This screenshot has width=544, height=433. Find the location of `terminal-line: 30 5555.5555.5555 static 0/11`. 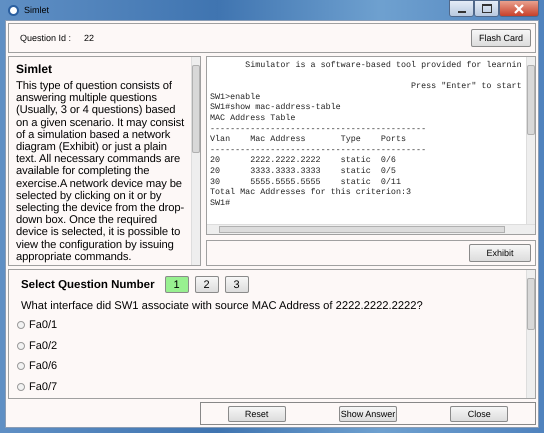

terminal-line: 30 5555.5555.5555 static 0/11 is located at coordinates (306, 182).